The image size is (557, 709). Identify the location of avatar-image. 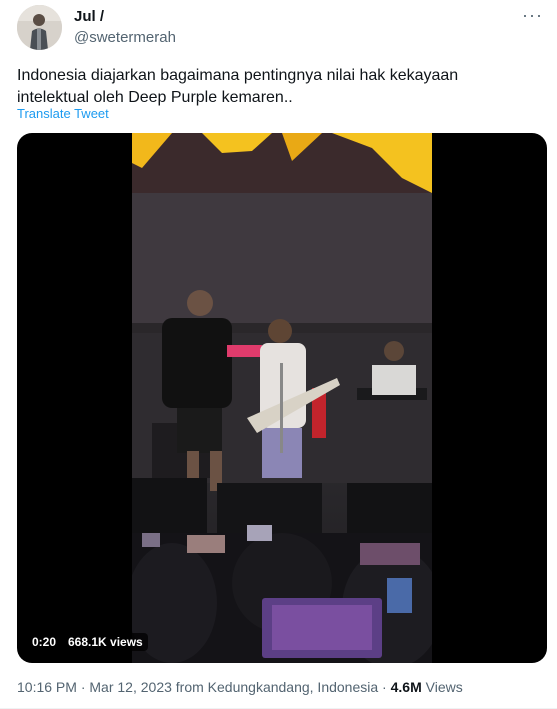
(39, 27).